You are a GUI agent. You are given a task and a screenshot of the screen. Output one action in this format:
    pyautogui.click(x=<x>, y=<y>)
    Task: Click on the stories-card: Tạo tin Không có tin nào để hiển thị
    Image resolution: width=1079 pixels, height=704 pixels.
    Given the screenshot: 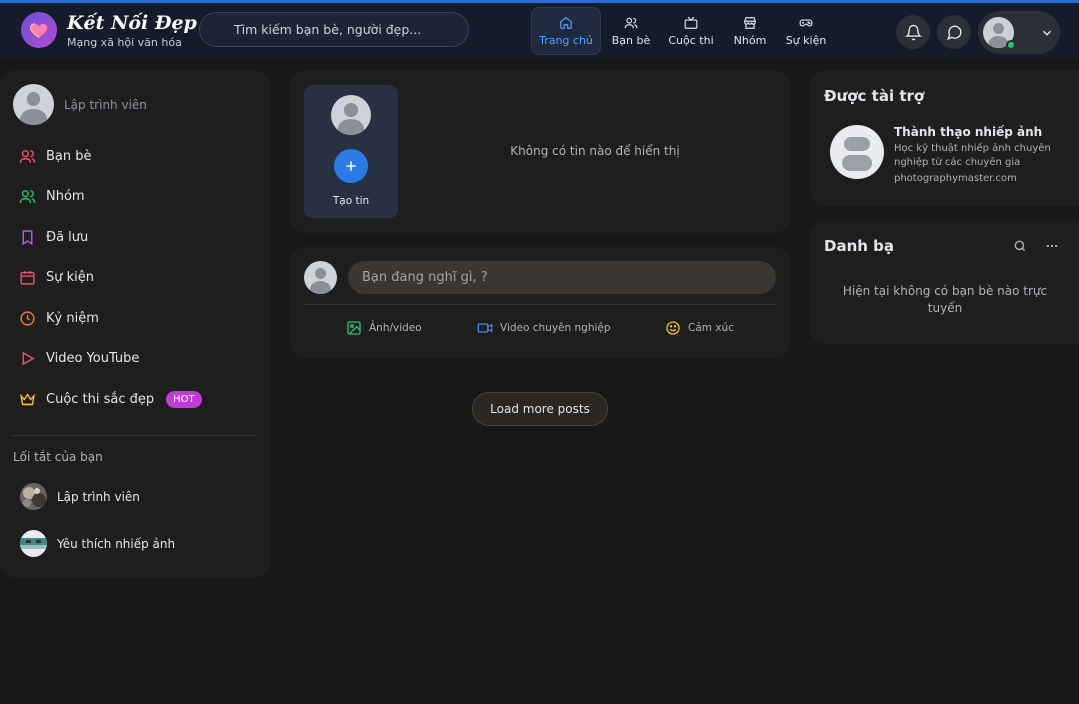 What is the action you would take?
    pyautogui.click(x=540, y=151)
    